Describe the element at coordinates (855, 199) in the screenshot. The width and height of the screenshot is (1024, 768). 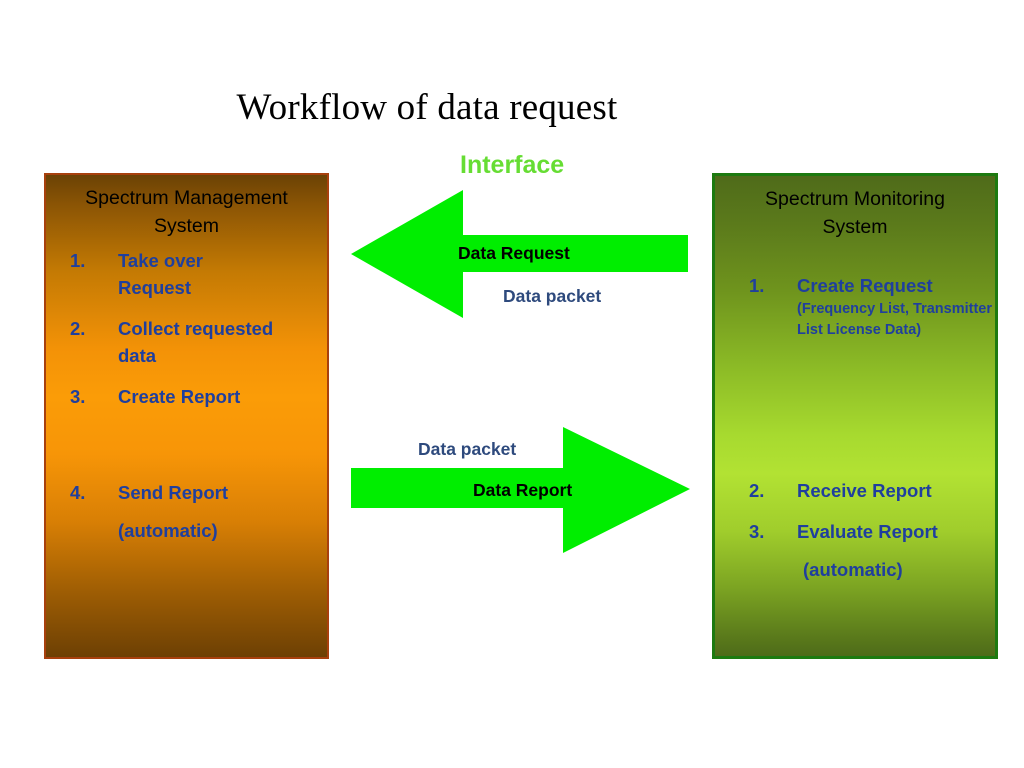
I see `right-box-header-line1: Spectrum Monitoring` at that location.